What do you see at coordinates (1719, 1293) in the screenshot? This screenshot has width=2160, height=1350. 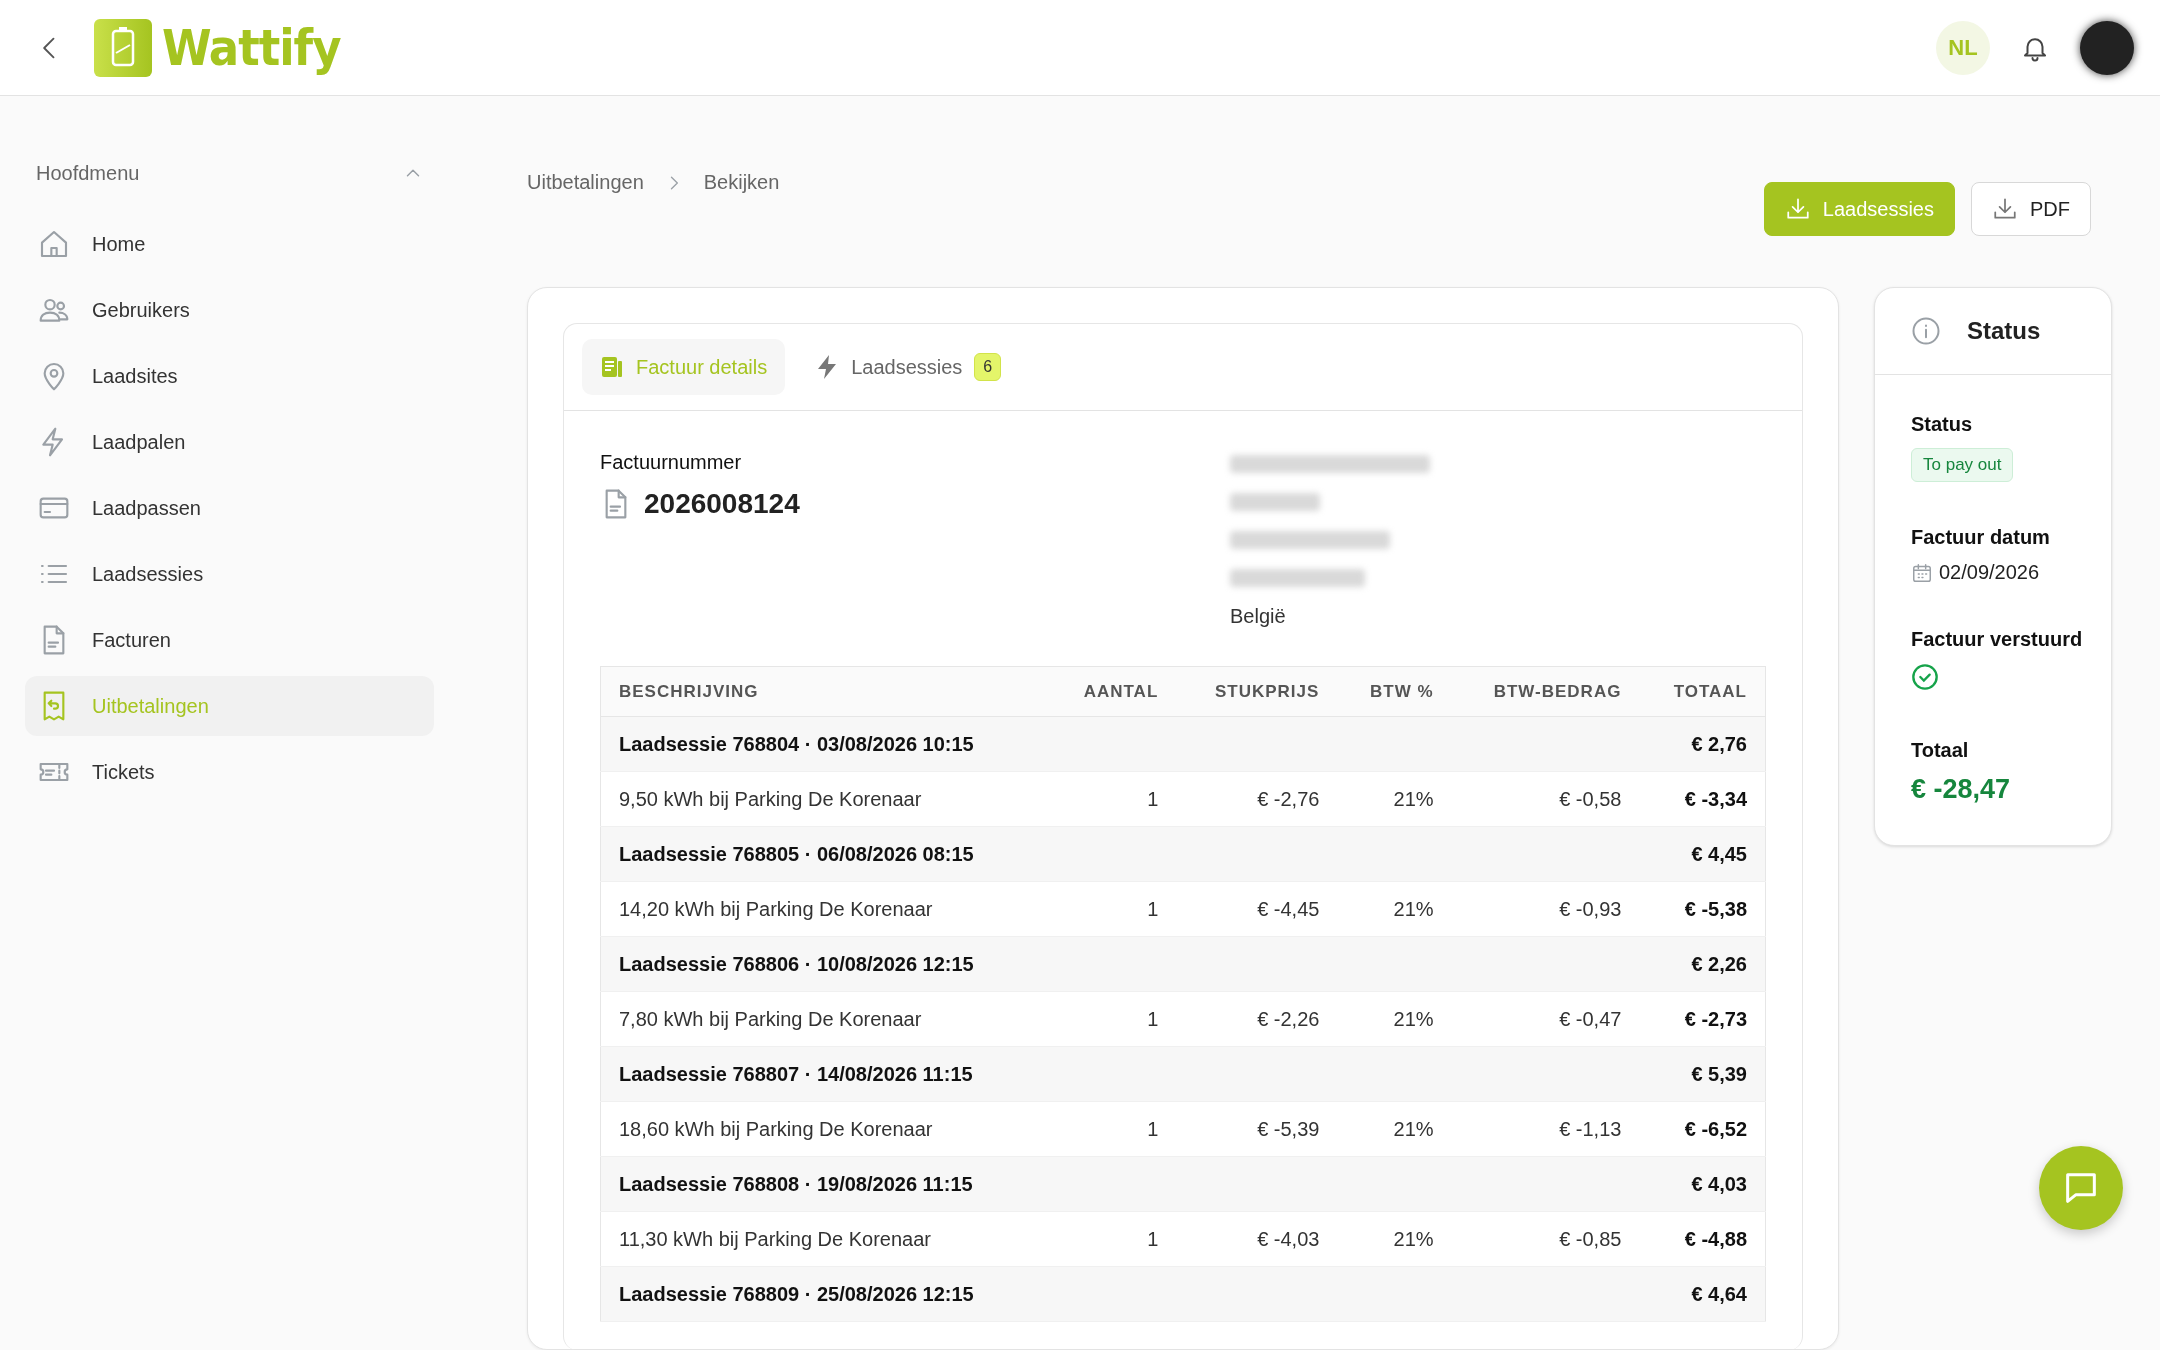 I see `table-cell: € 4,64` at bounding box center [1719, 1293].